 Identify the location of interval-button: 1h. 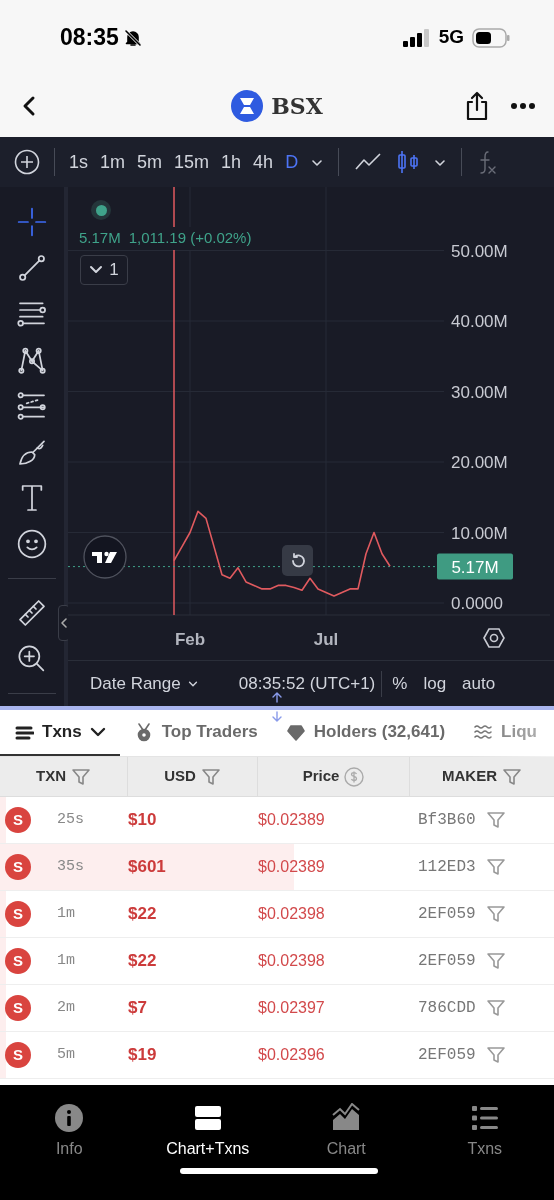
(231, 162).